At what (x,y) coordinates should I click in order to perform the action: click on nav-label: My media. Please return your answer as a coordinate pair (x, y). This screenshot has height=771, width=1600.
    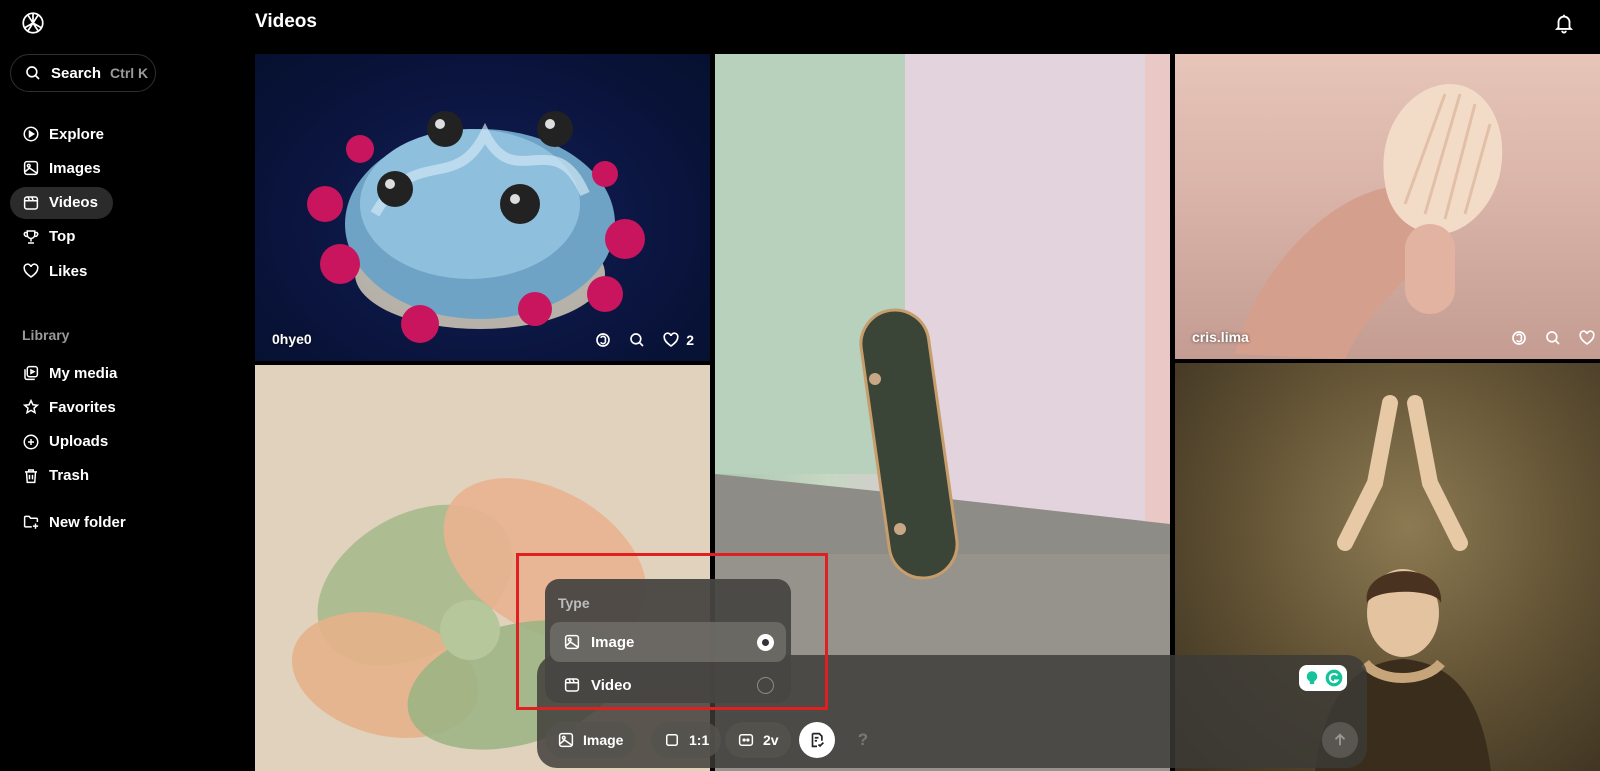
    Looking at the image, I should click on (83, 373).